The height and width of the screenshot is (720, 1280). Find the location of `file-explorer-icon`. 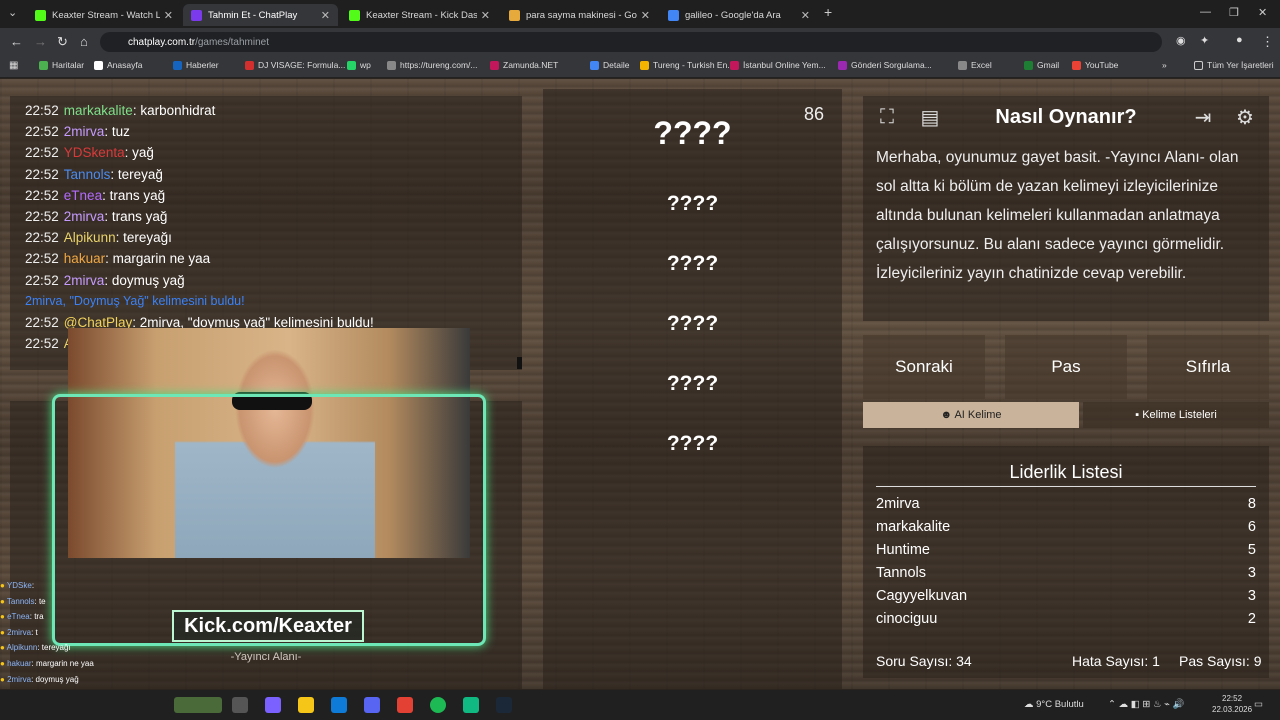

file-explorer-icon is located at coordinates (306, 705).